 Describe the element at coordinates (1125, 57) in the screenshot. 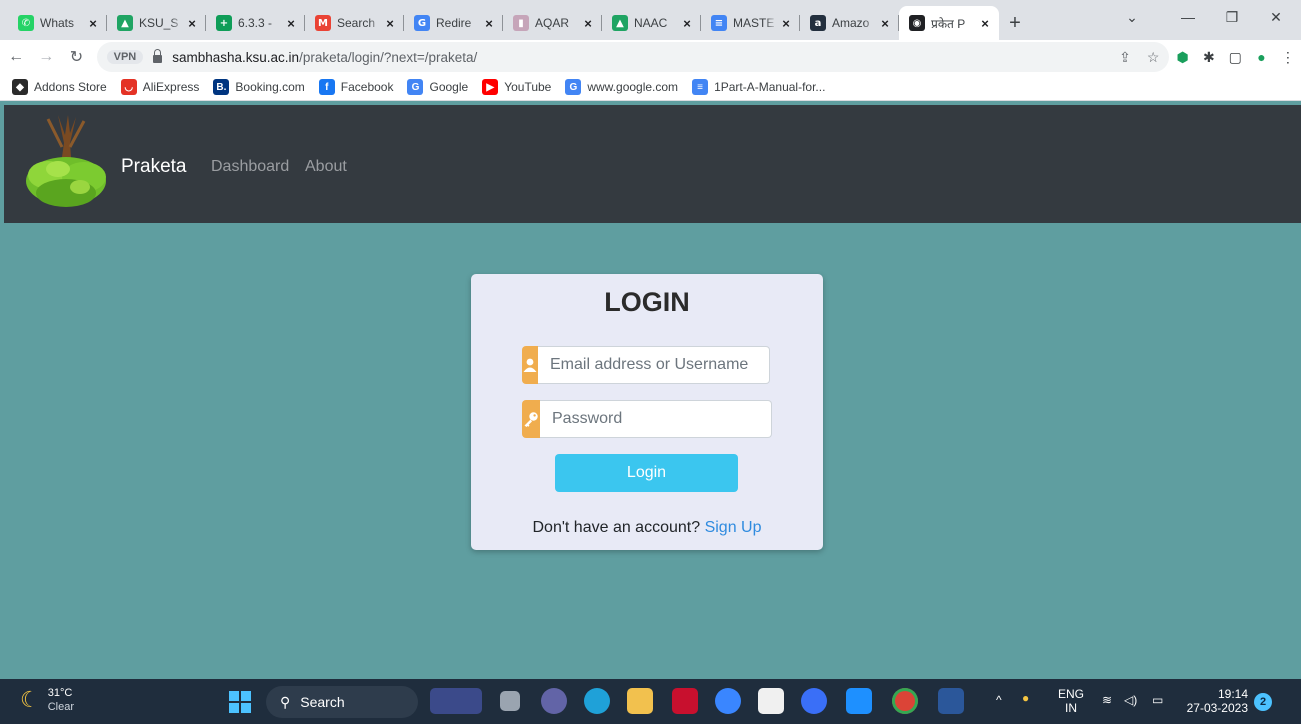

I see `share-icon: ⇪` at that location.